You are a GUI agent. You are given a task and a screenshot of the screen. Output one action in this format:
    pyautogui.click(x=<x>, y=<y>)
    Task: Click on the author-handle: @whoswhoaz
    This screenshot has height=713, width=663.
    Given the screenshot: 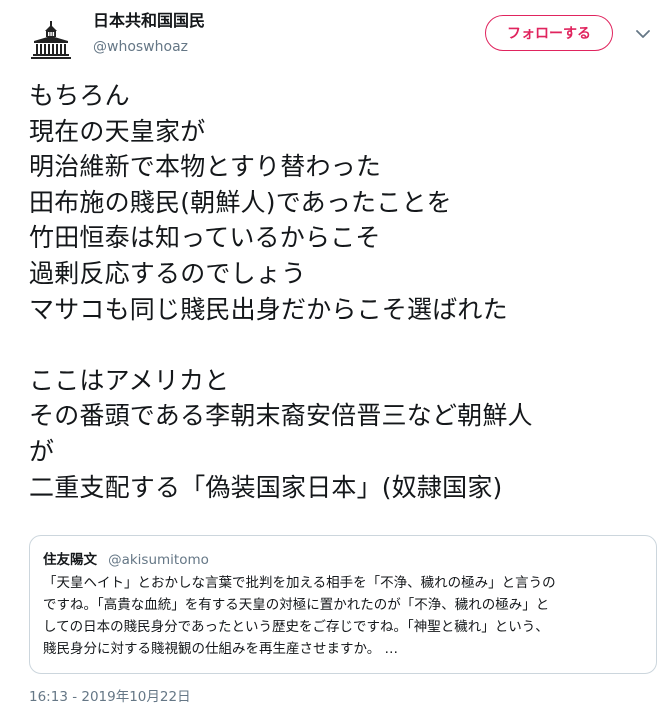 What is the action you would take?
    pyautogui.click(x=140, y=47)
    